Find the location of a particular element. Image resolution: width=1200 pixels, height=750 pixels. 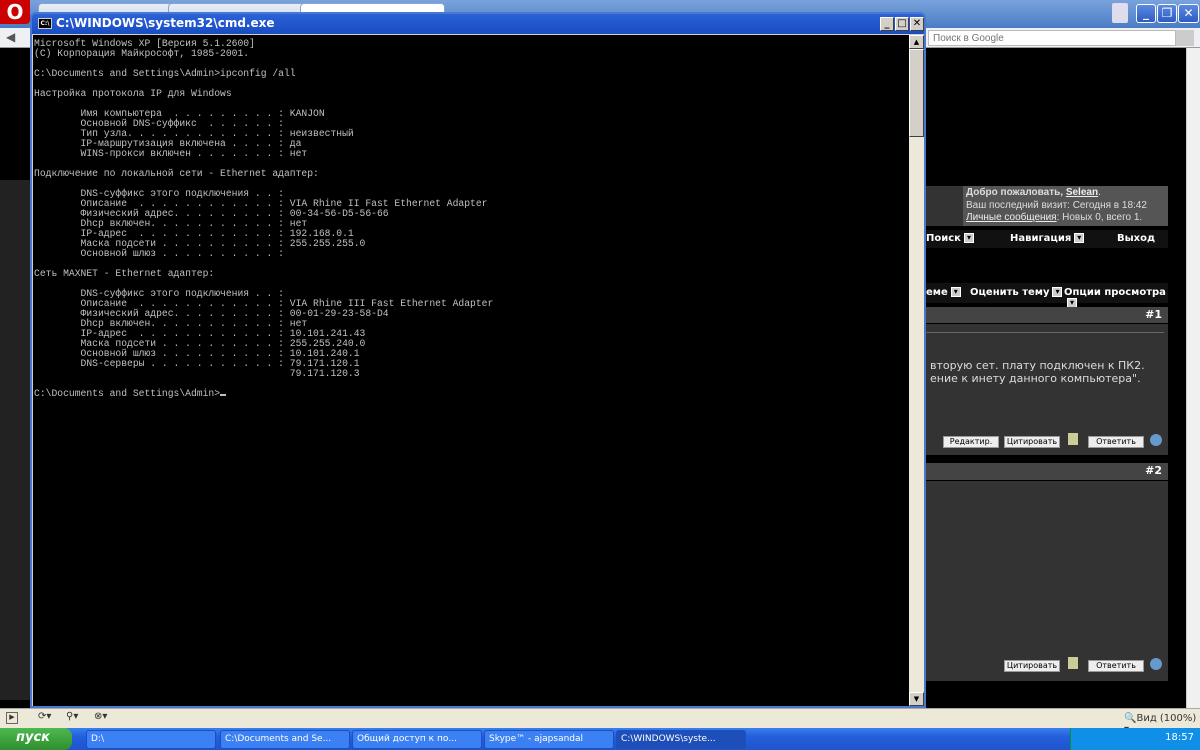

username-link: Selean is located at coordinates (1082, 192).